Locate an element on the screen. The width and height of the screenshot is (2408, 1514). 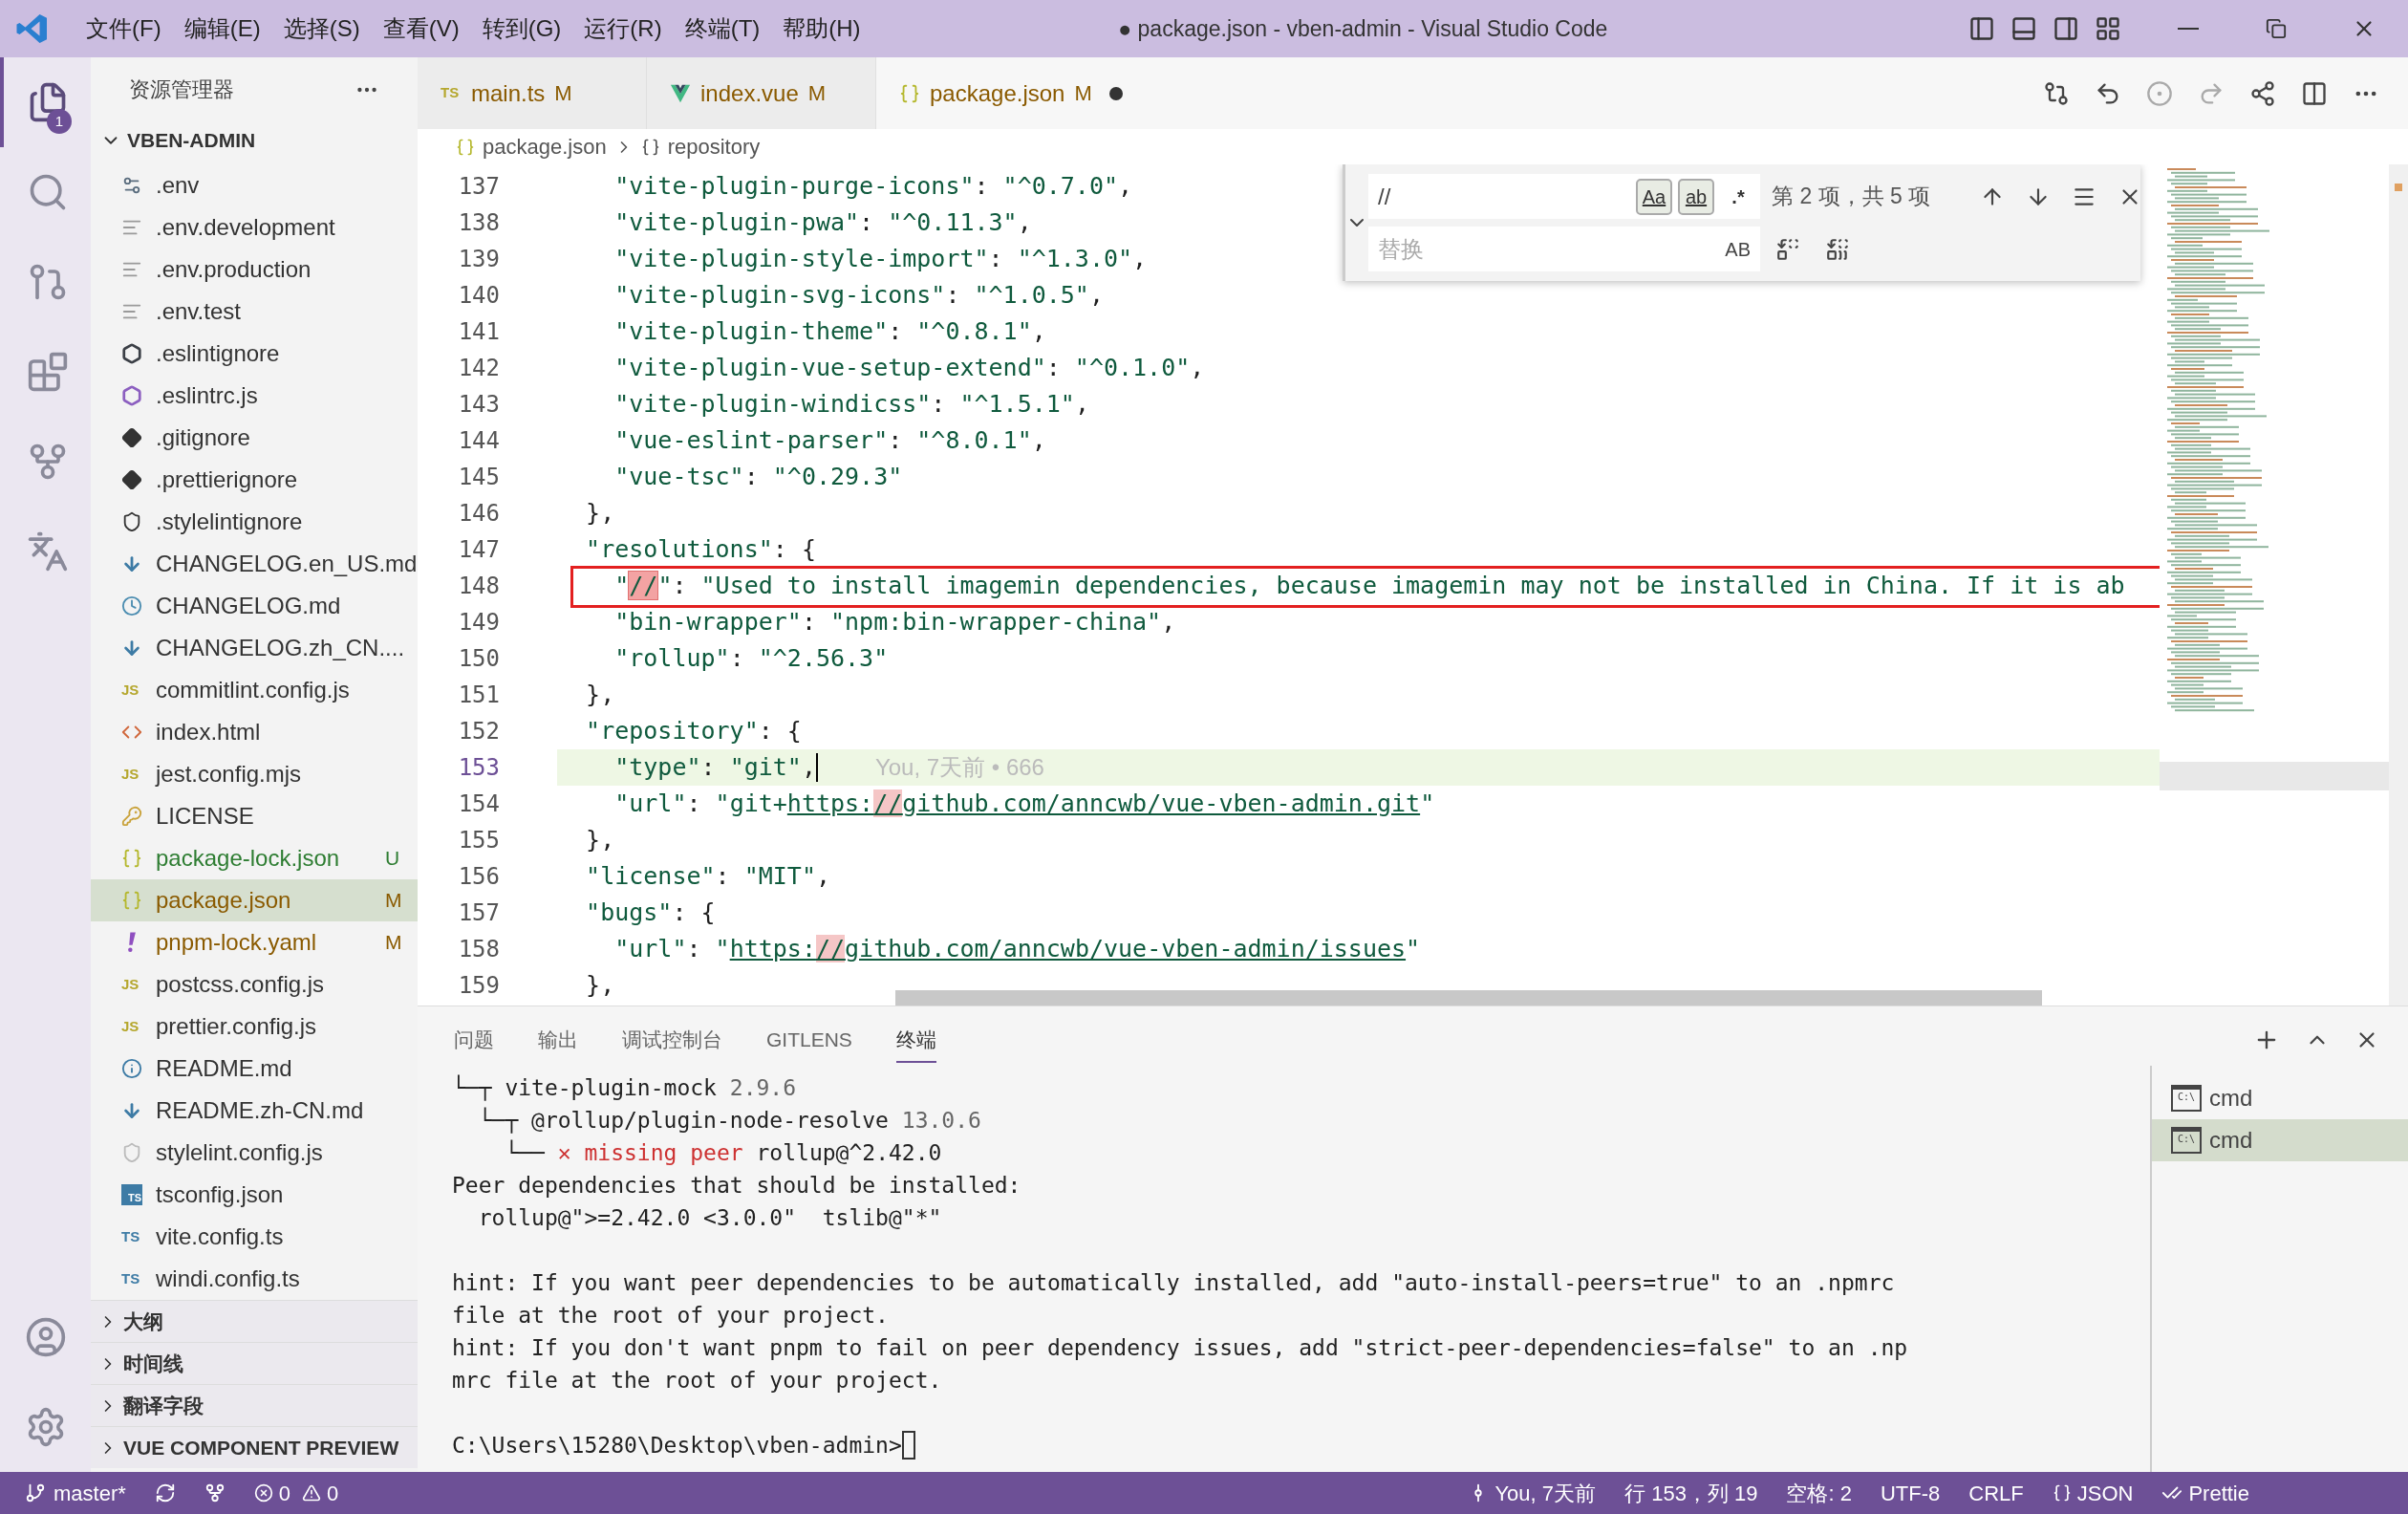
file-name: stylelint.config.js is located at coordinates (240, 1152).